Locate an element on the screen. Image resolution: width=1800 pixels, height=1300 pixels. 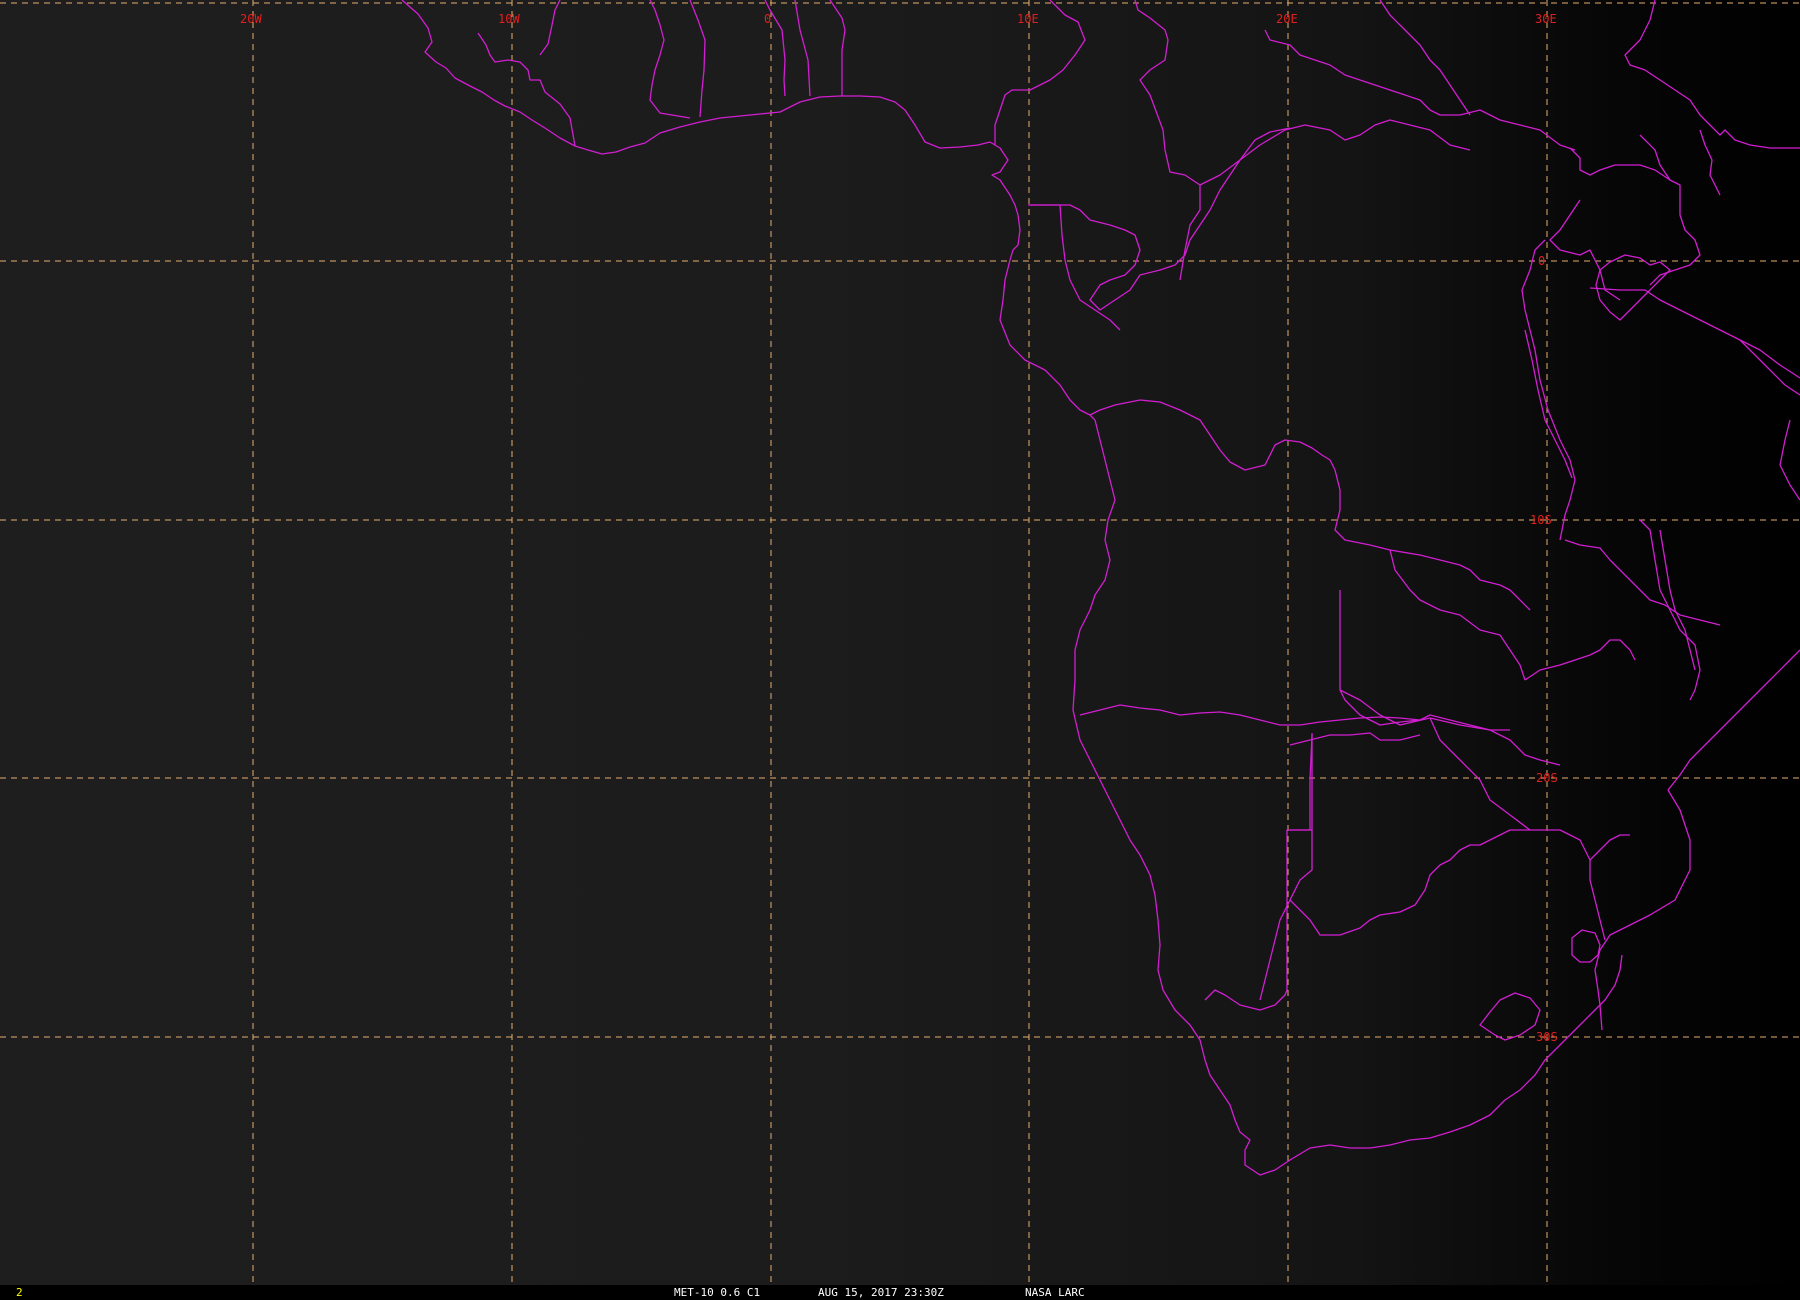
south-africa-border is located at coordinates (1246, 1000).